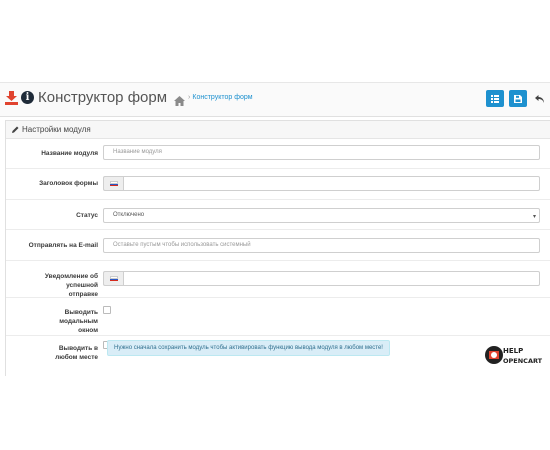 Image resolution: width=550 pixels, height=450 pixels. I want to click on form-title-input, so click(331, 183).